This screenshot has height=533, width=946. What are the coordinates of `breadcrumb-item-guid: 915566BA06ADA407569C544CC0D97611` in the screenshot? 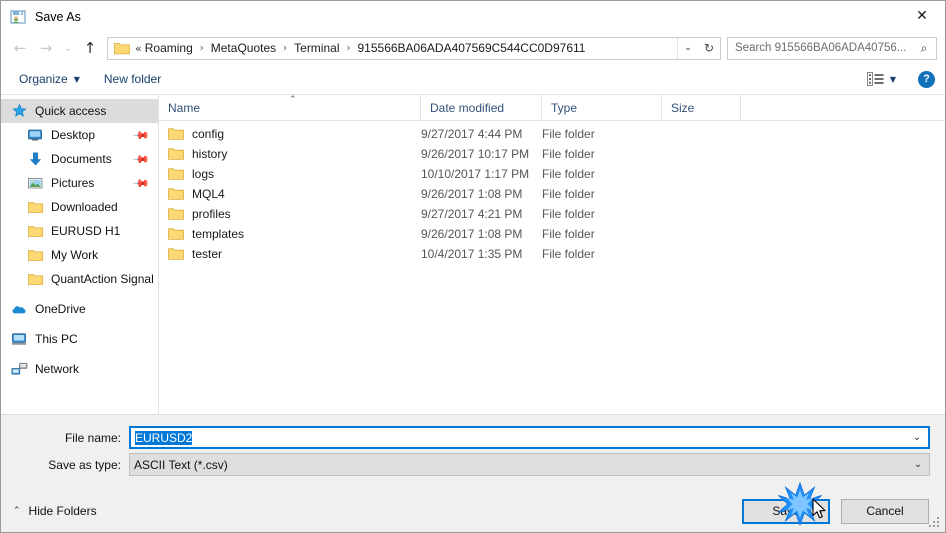 It's located at (472, 48).